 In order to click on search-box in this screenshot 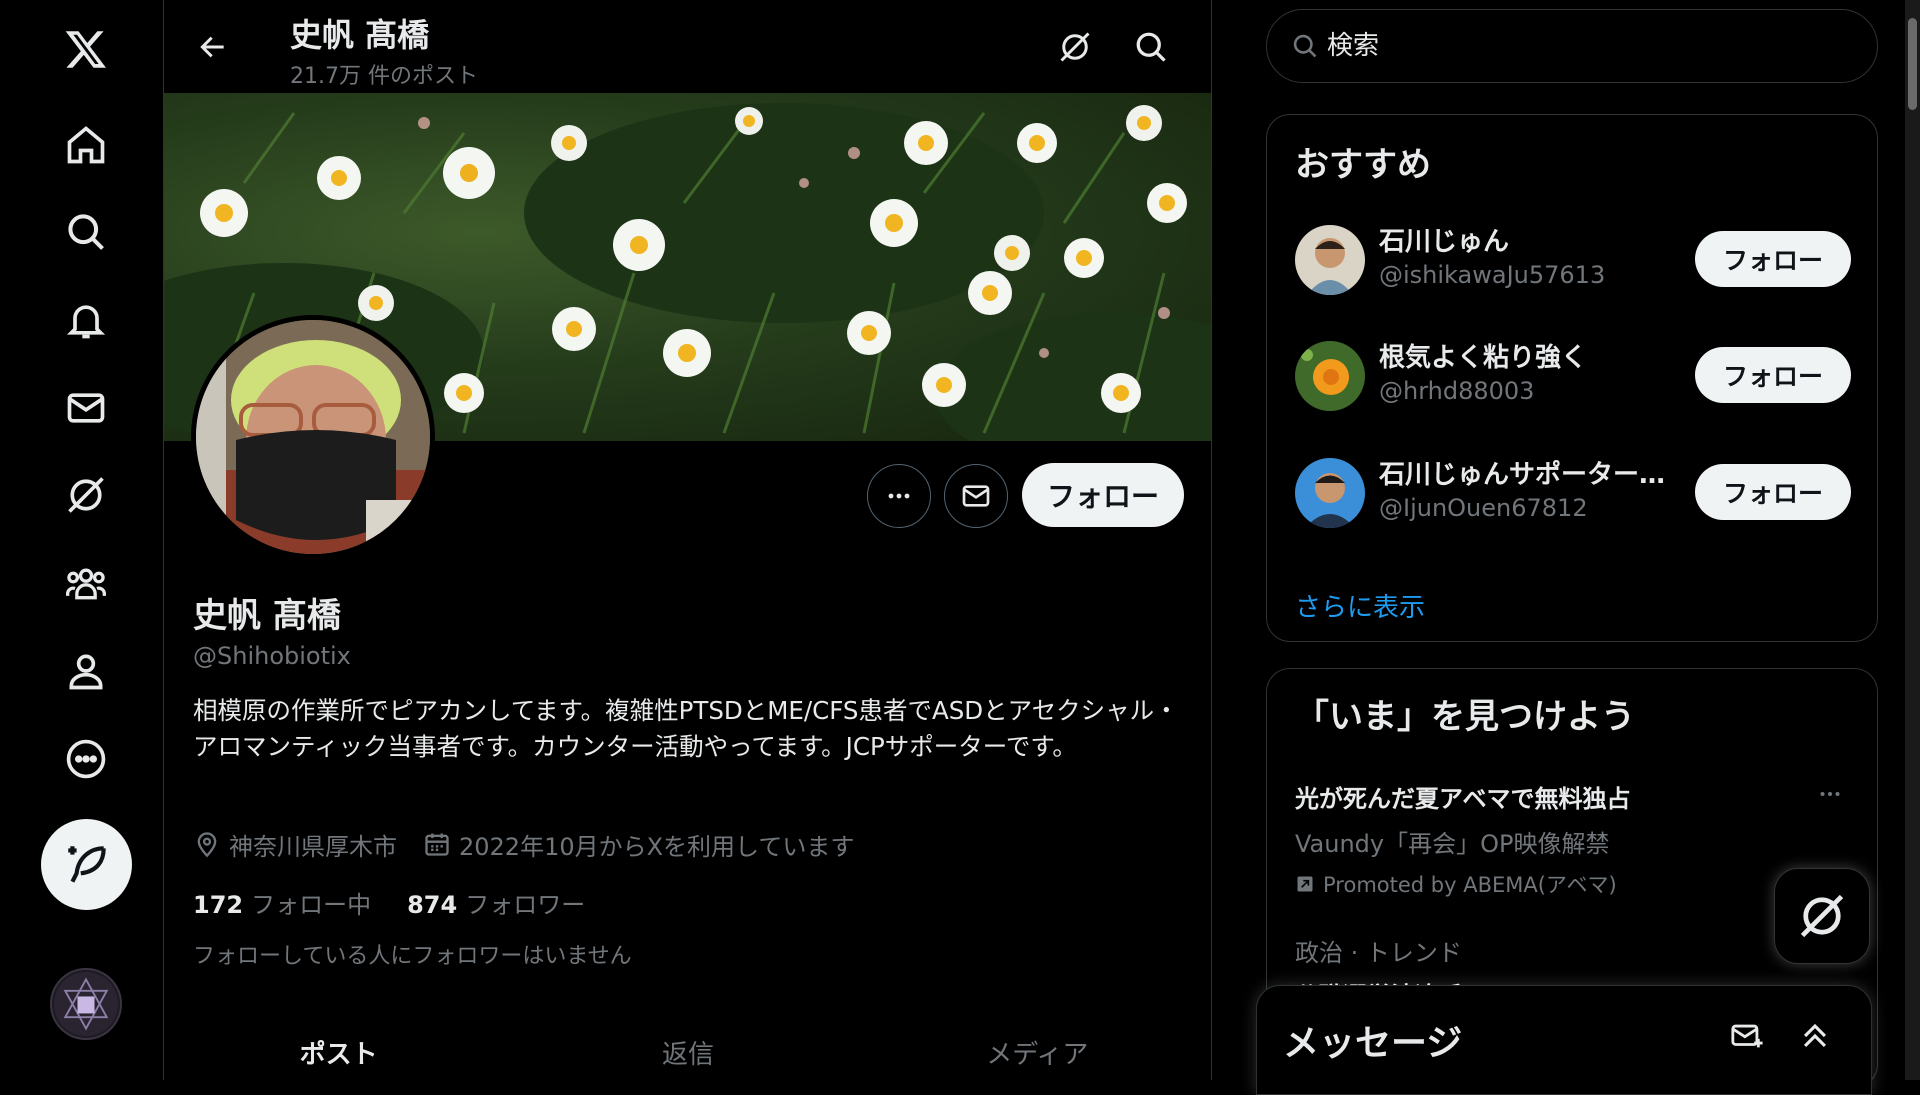, I will do `click(1572, 46)`.